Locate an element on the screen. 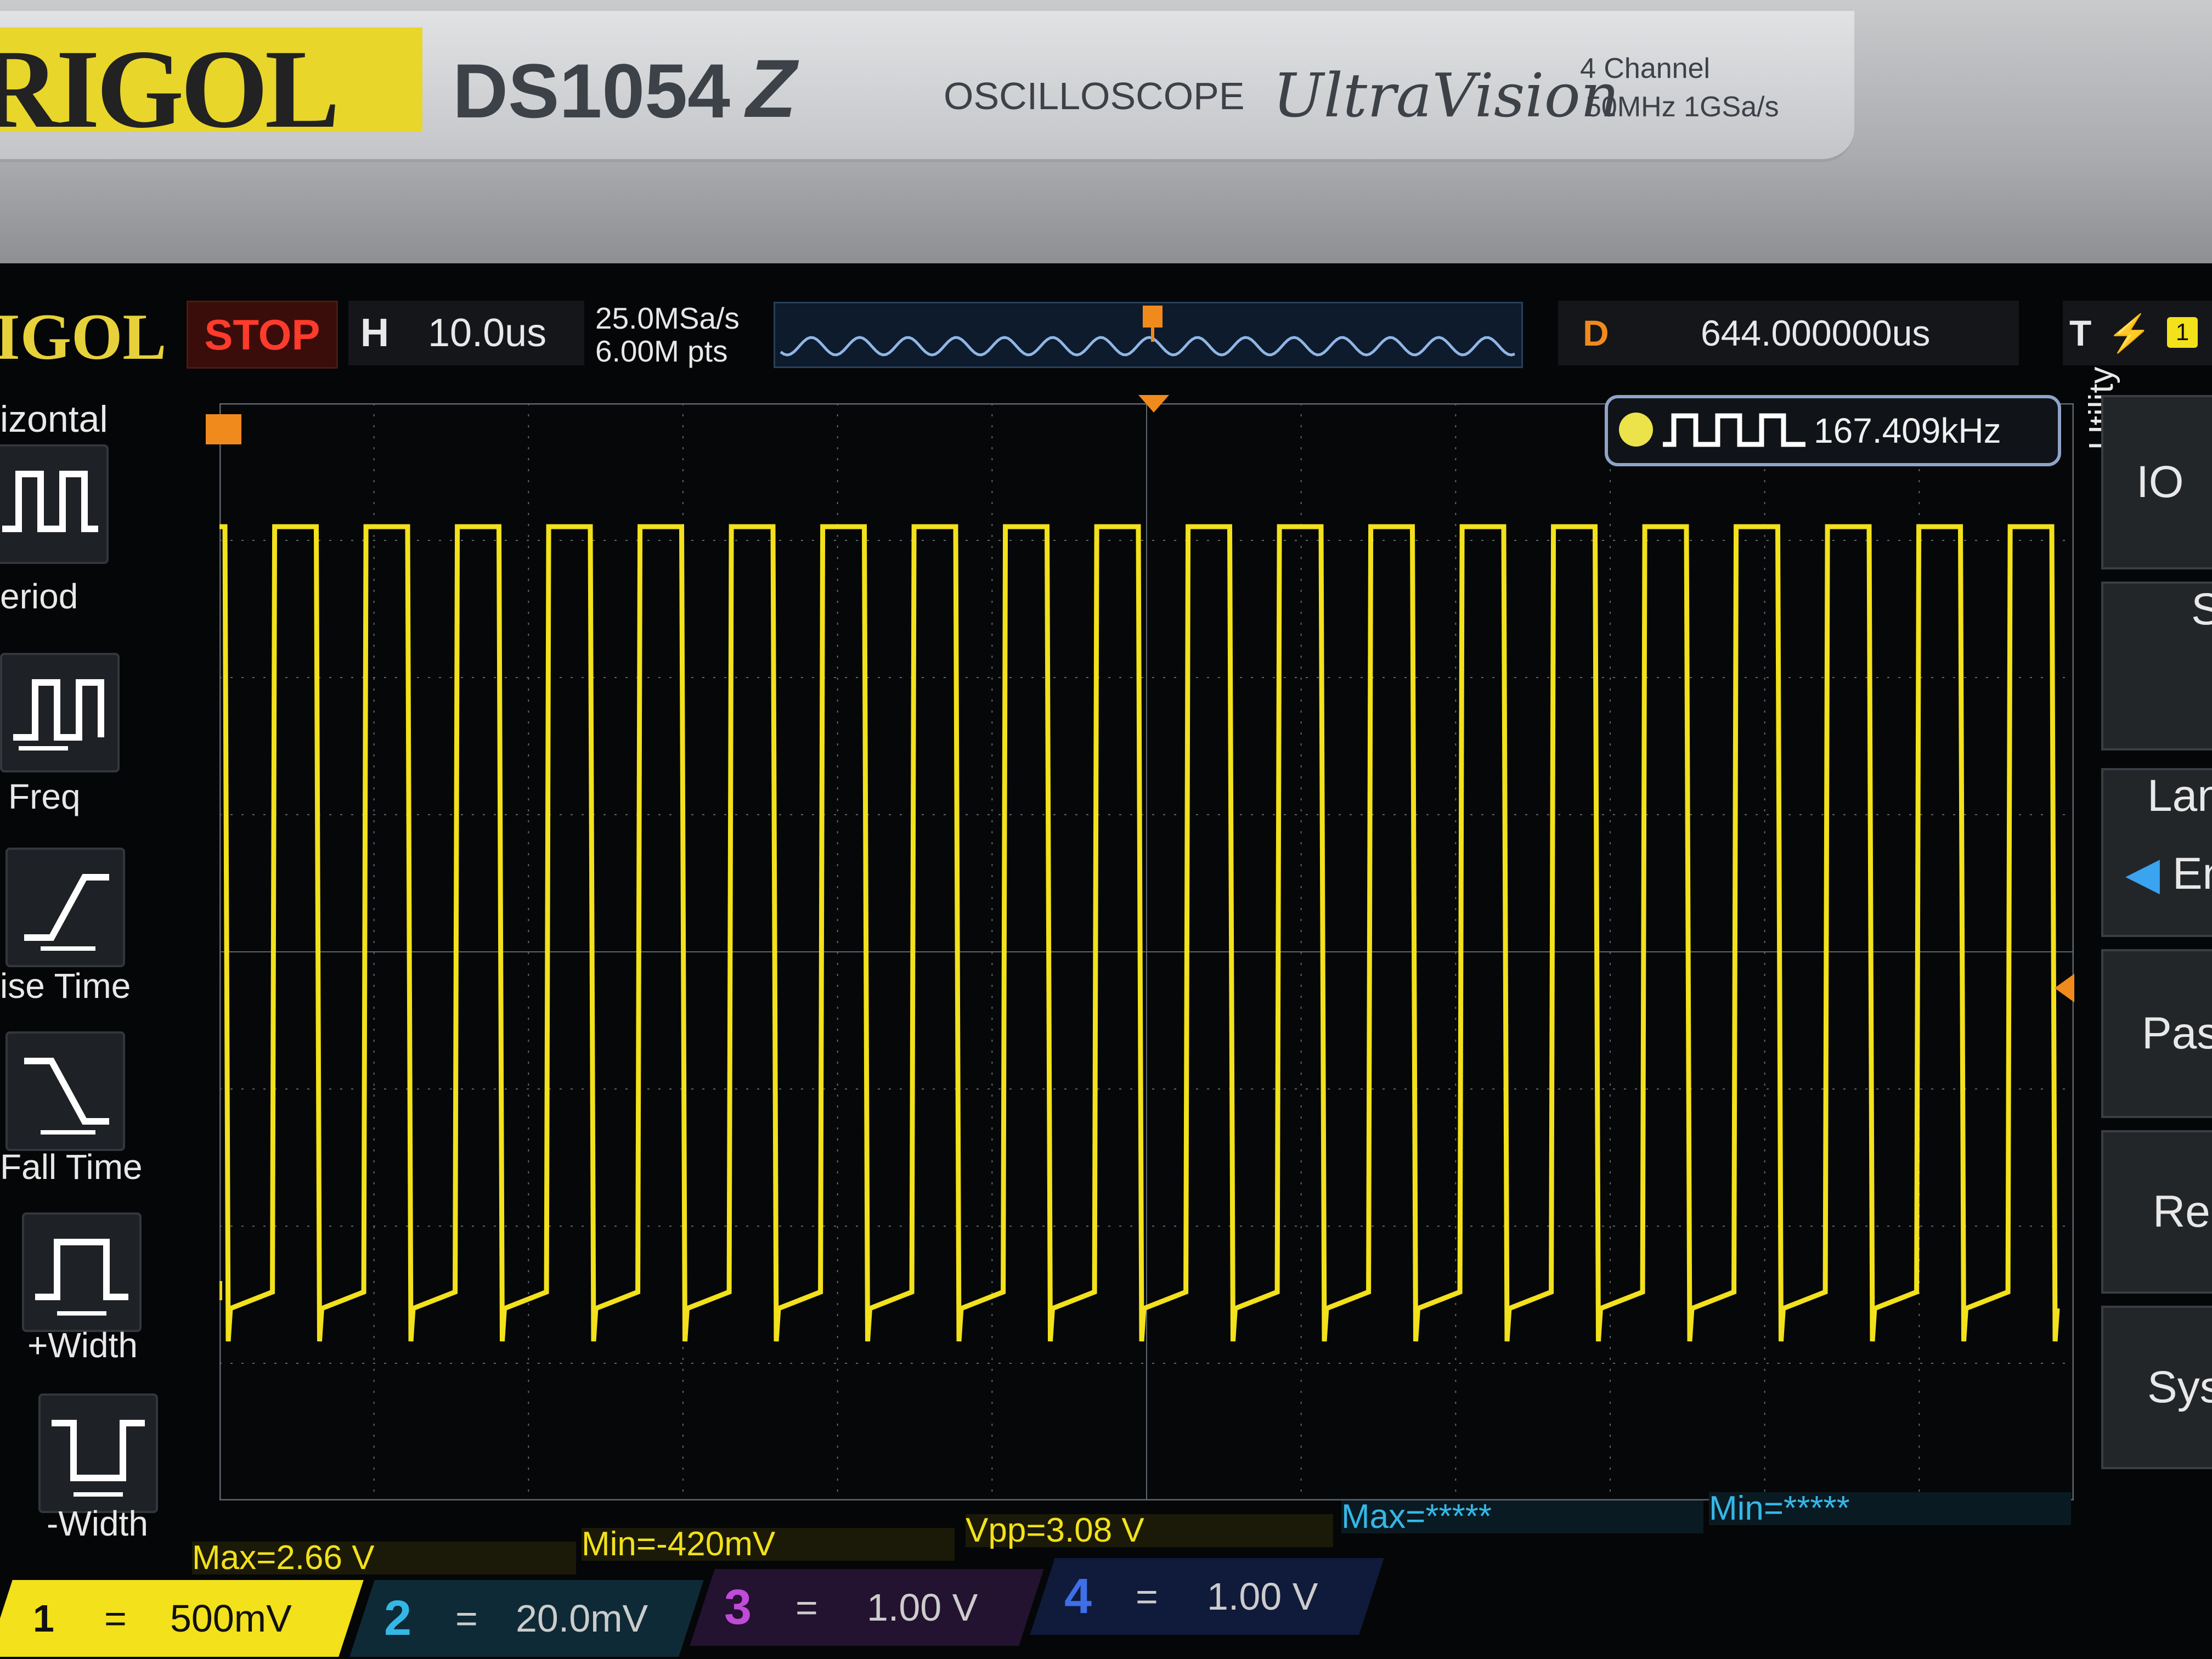  timebase-box: H 10.0us is located at coordinates (466, 333).